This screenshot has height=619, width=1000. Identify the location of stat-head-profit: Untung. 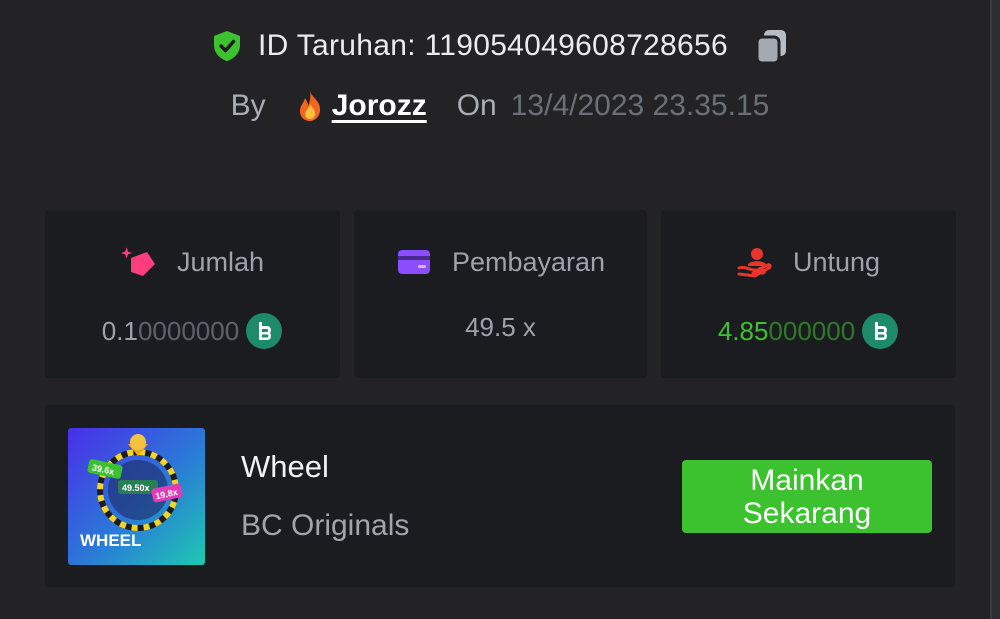
(808, 262).